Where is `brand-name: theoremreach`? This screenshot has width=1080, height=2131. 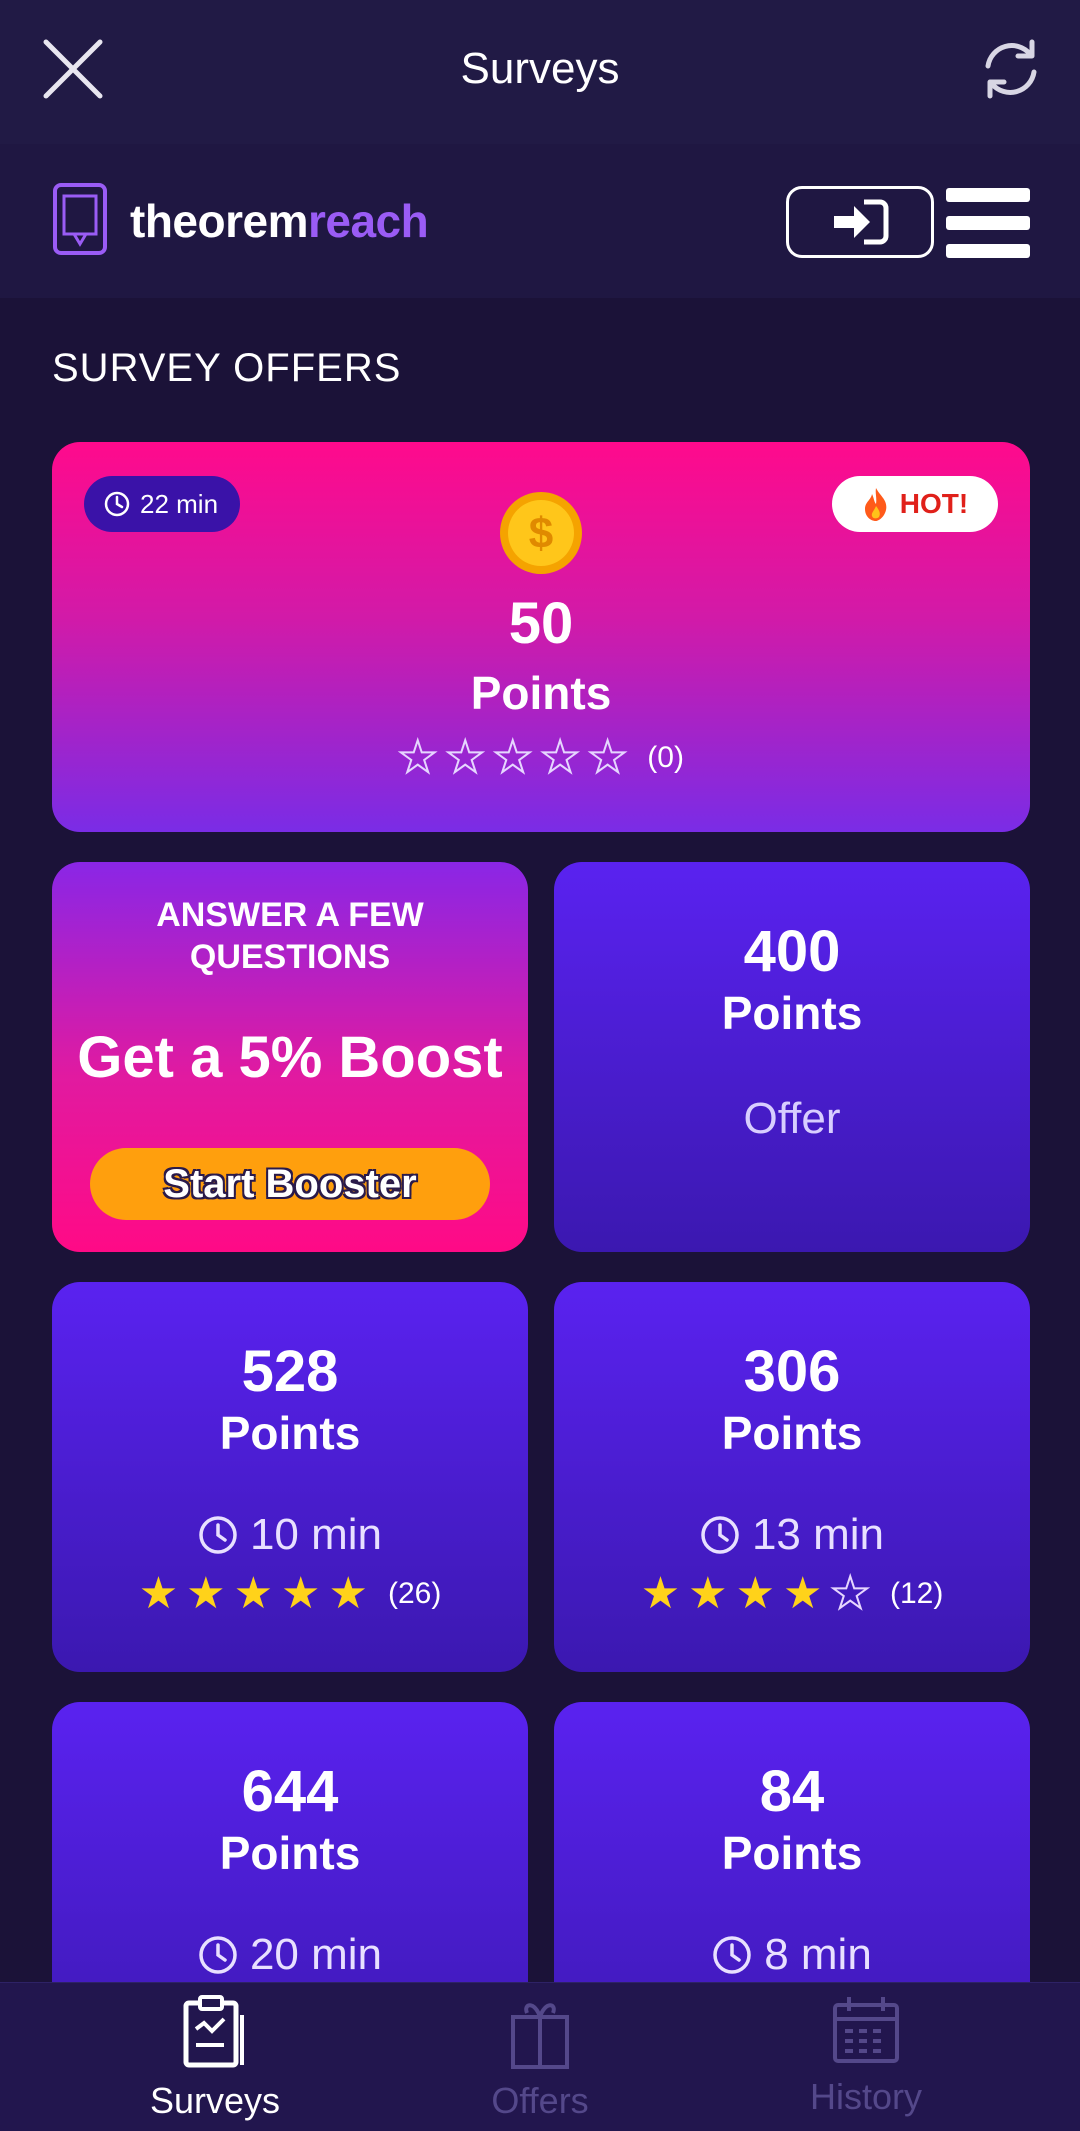
brand-name: theoremreach is located at coordinates (279, 221).